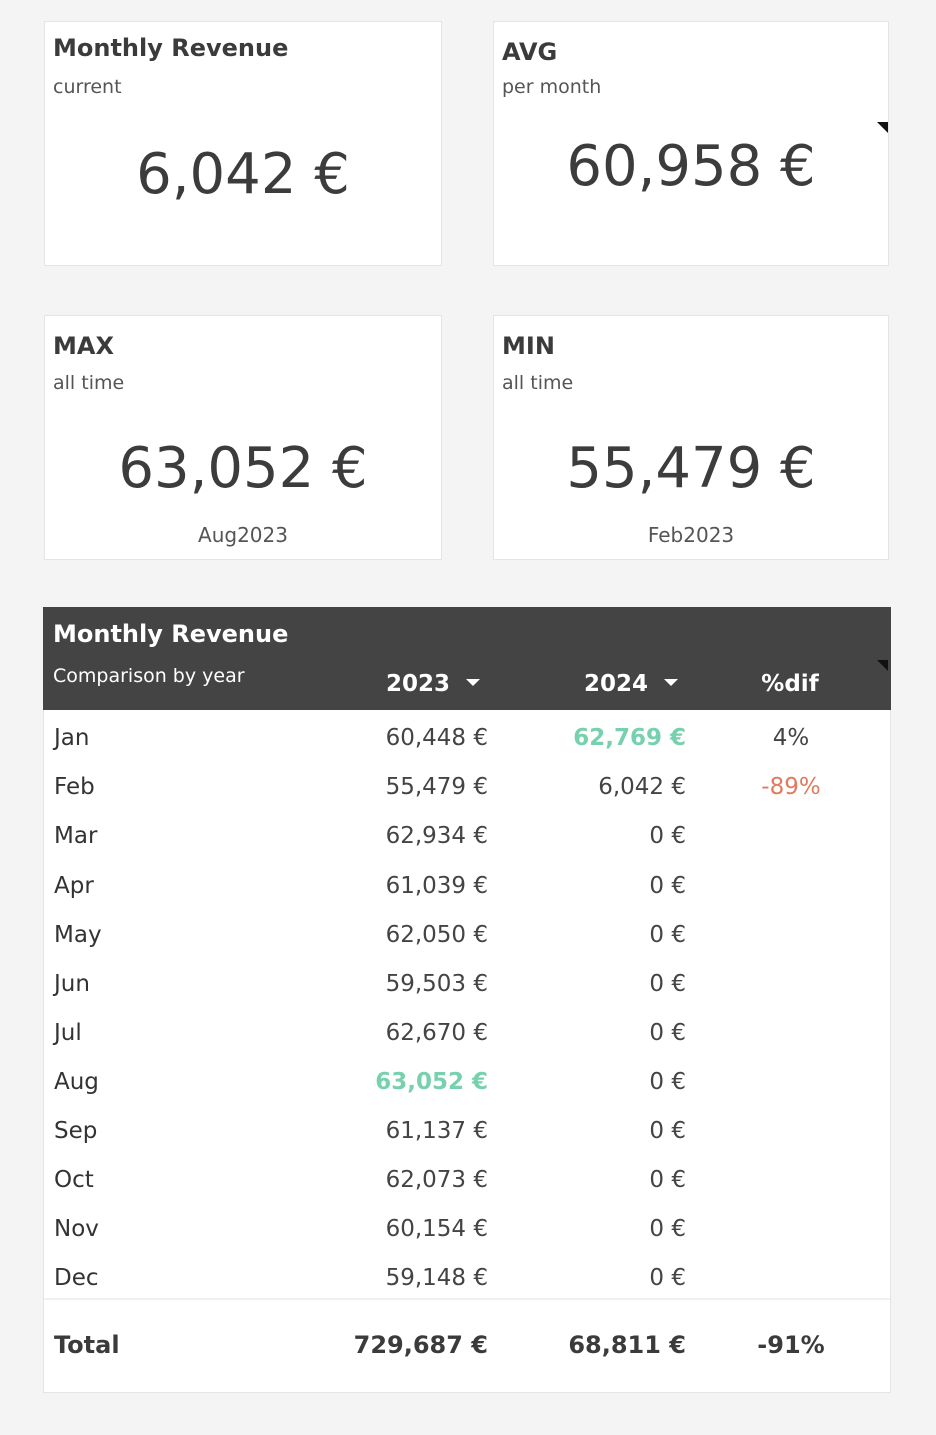 This screenshot has height=1435, width=936. I want to click on value-2023-cell: 62,073 €, so click(436, 1180).